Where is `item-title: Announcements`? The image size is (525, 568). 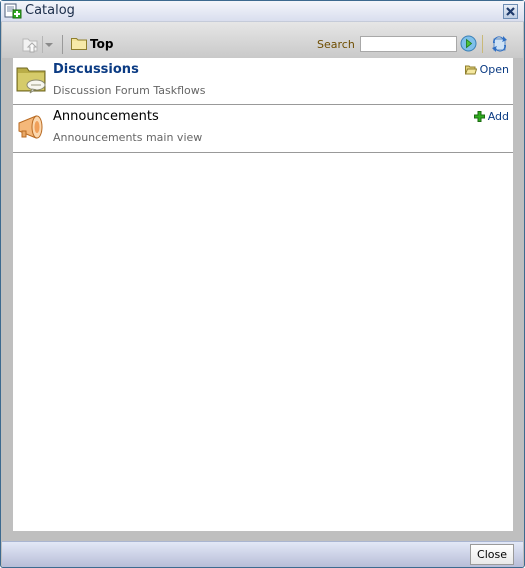
item-title: Announcements is located at coordinates (106, 116).